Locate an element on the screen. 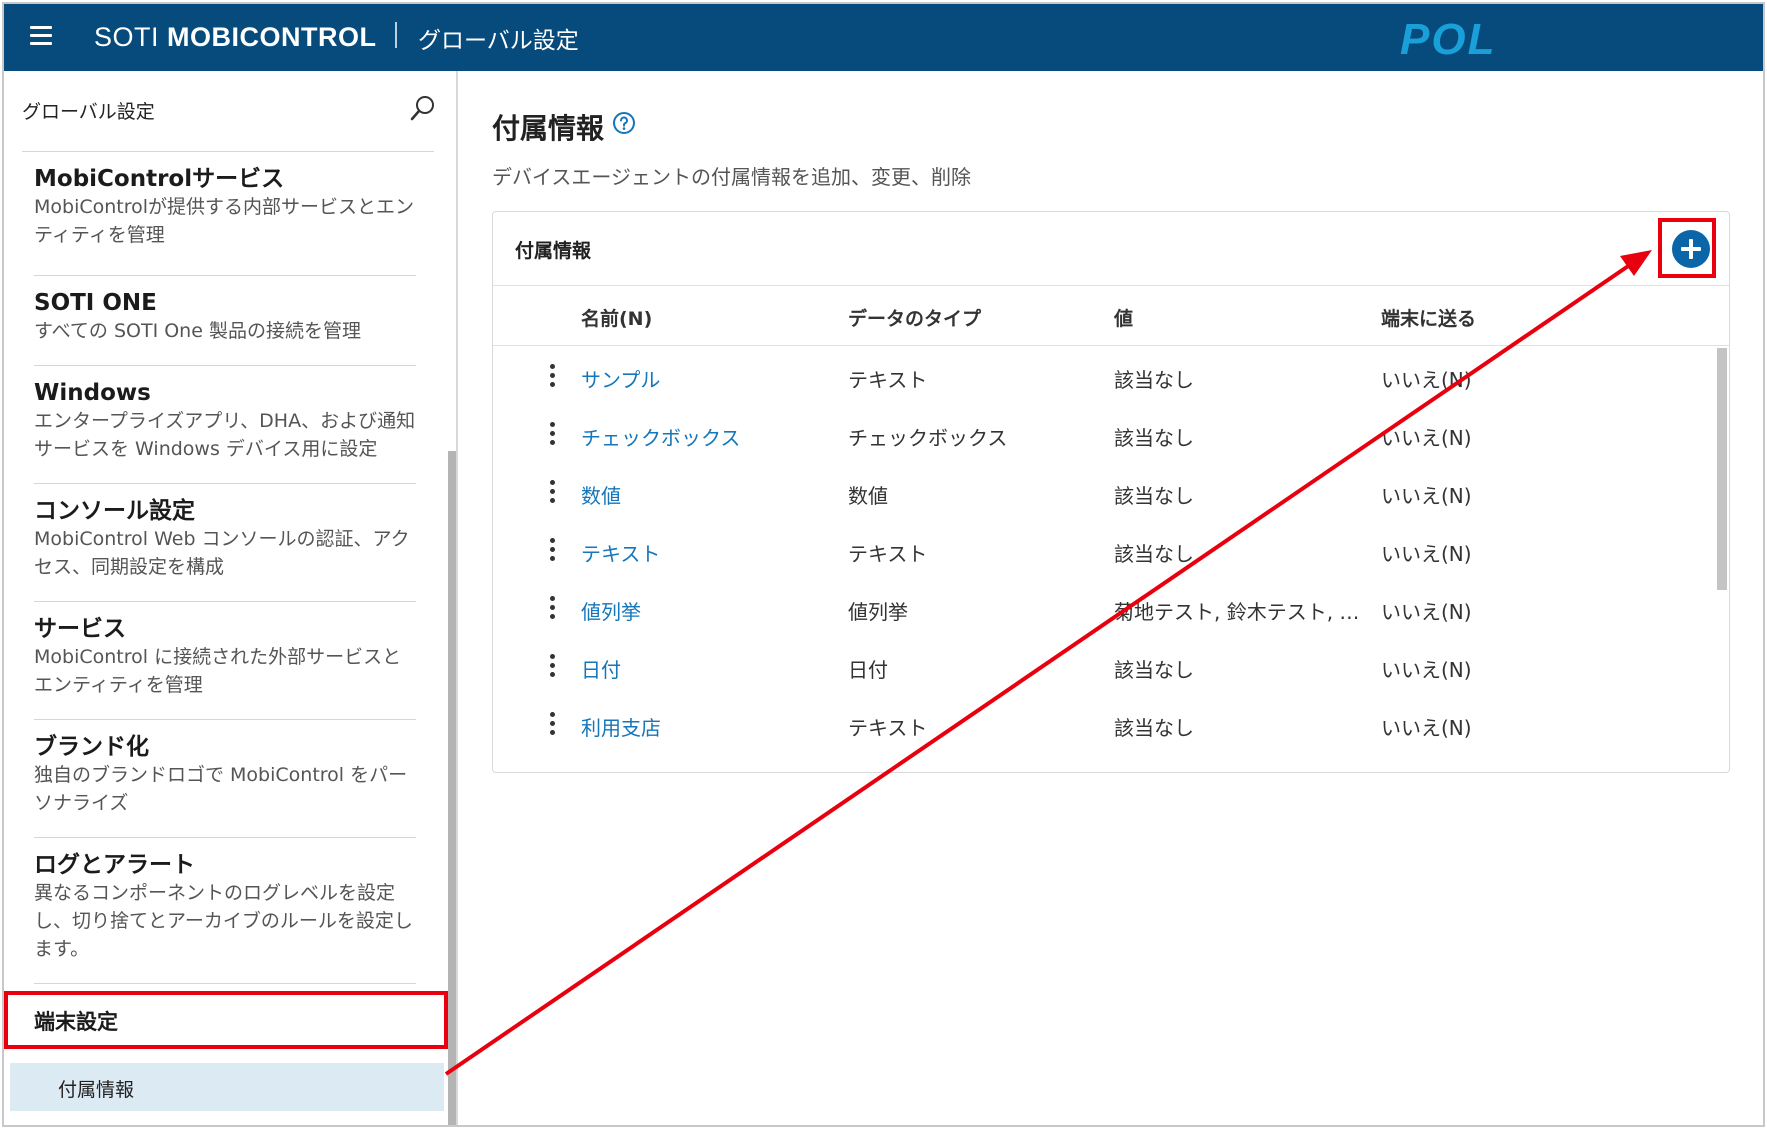 The width and height of the screenshot is (1767, 1129). sidebar-item-soti-one: SOTI ONE すべての SOTI One 製品の接続を管理 is located at coordinates (225, 317).